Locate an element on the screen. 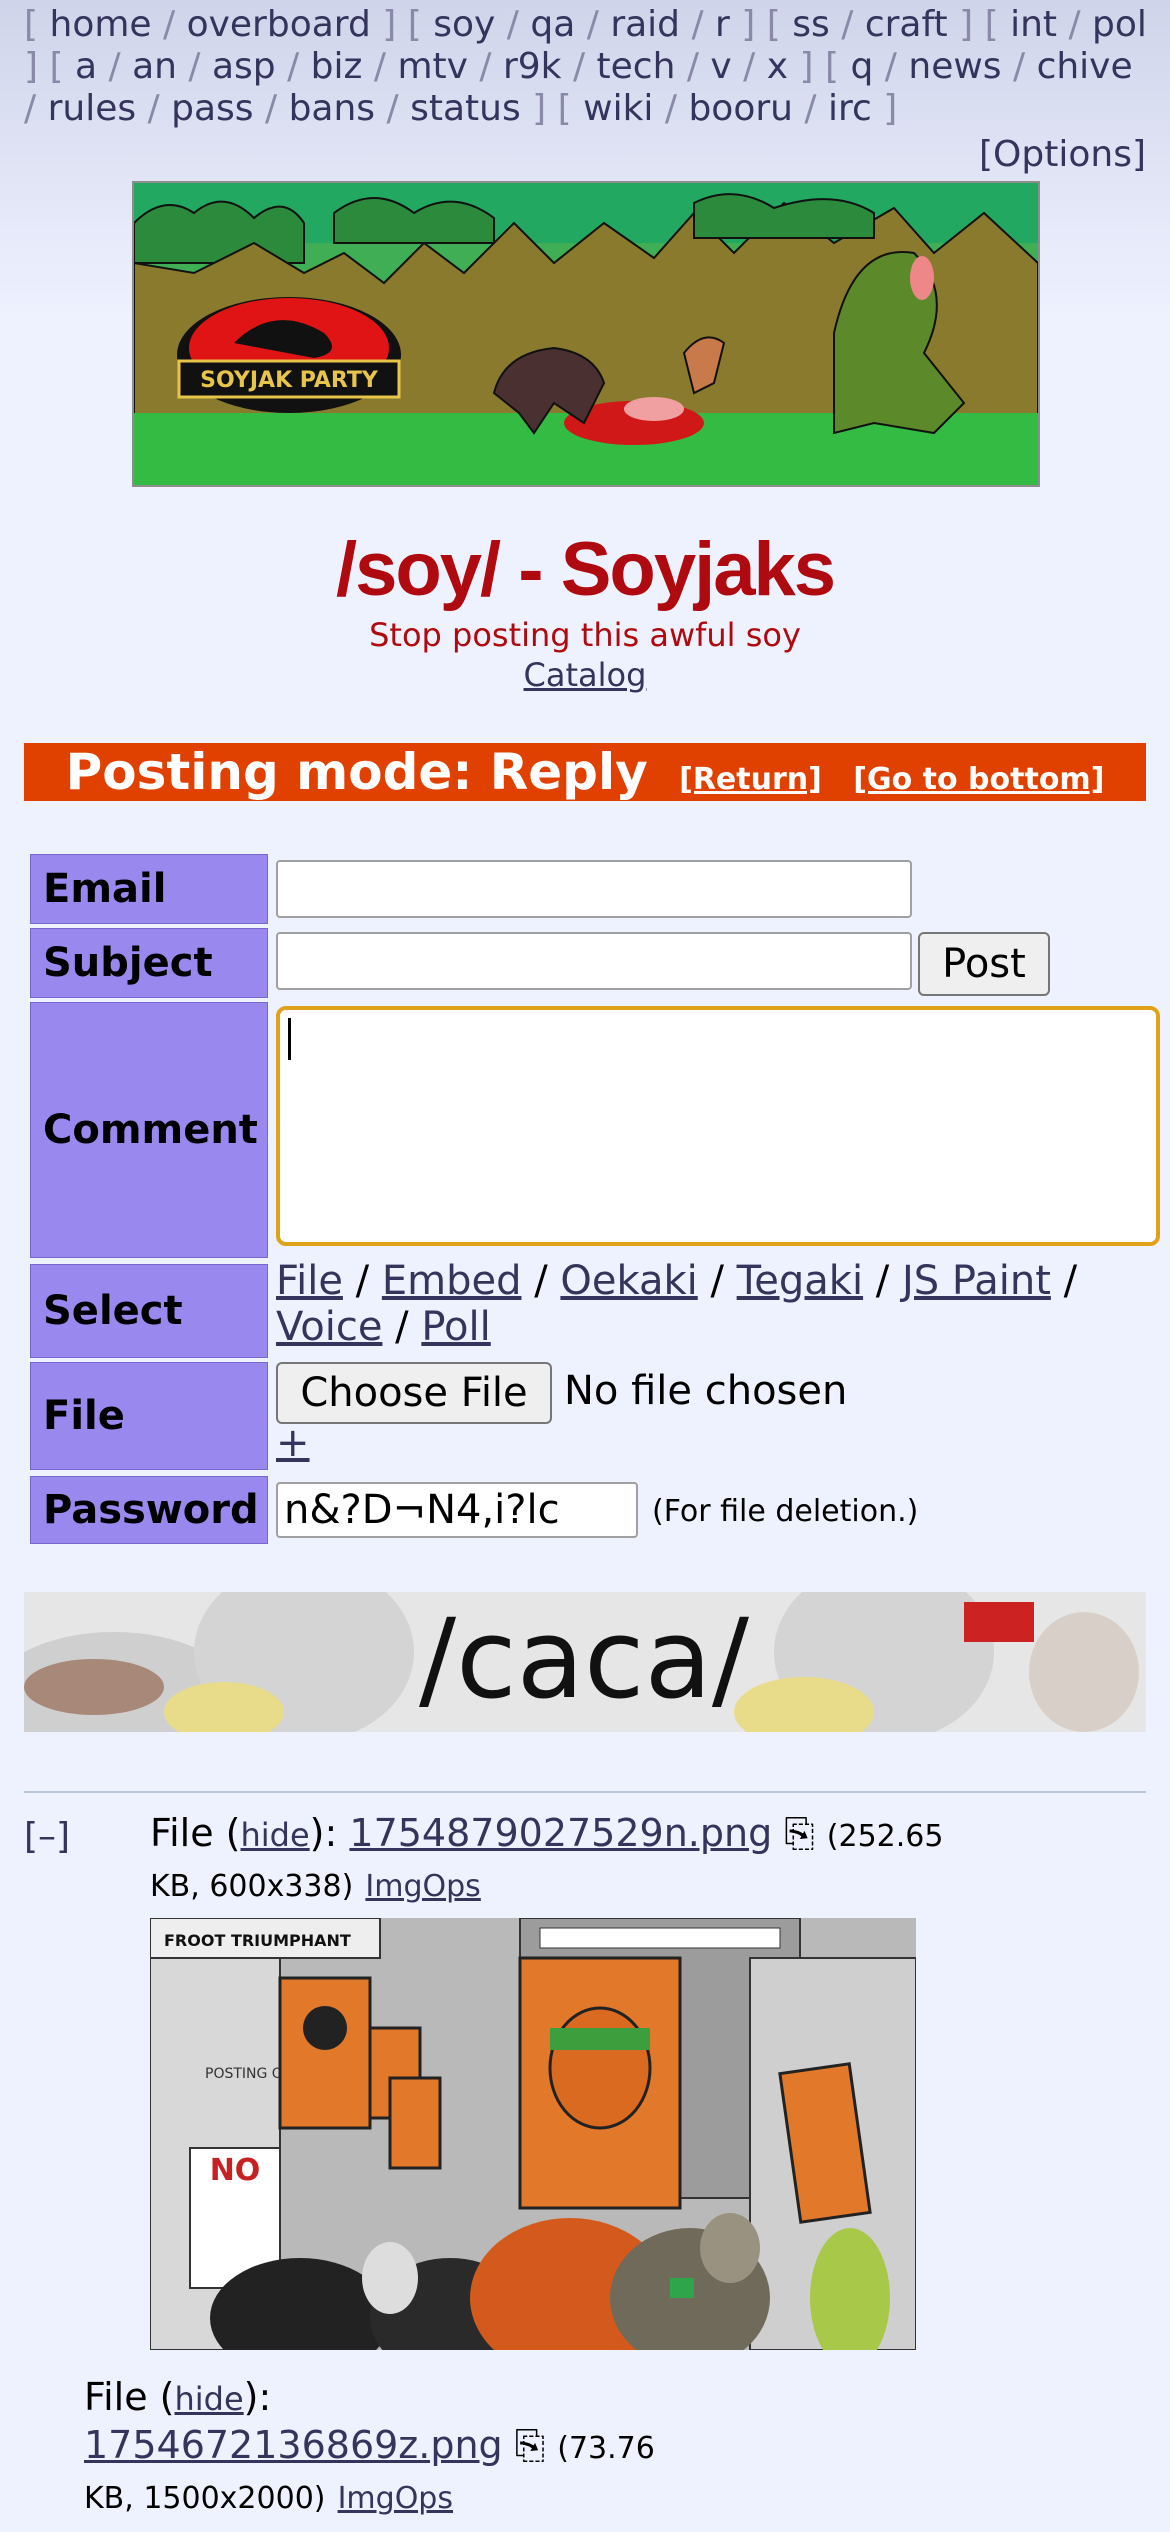  nav-link-bans: bans is located at coordinates (332, 108).